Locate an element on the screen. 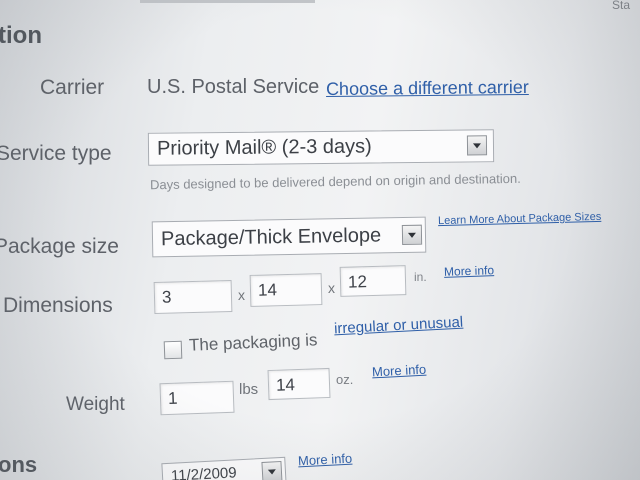 This screenshot has width=640, height=480. service-type-label: Service type is located at coordinates (56, 153).